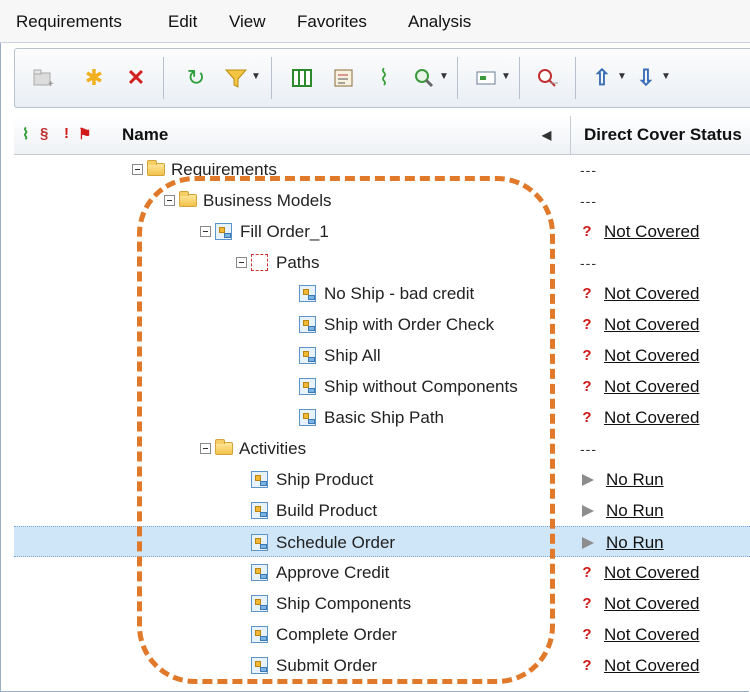 This screenshot has height=692, width=750. I want to click on new-requirement-icon: ✱, so click(94, 78).